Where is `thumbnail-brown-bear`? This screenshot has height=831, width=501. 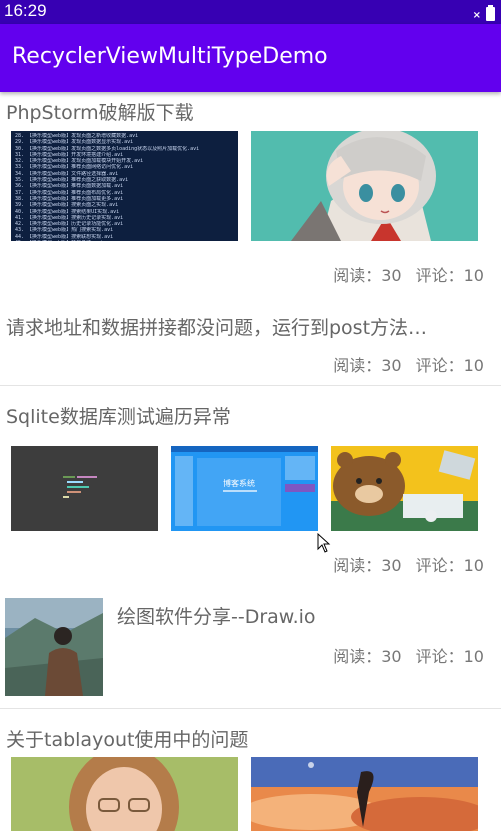 thumbnail-brown-bear is located at coordinates (404, 488).